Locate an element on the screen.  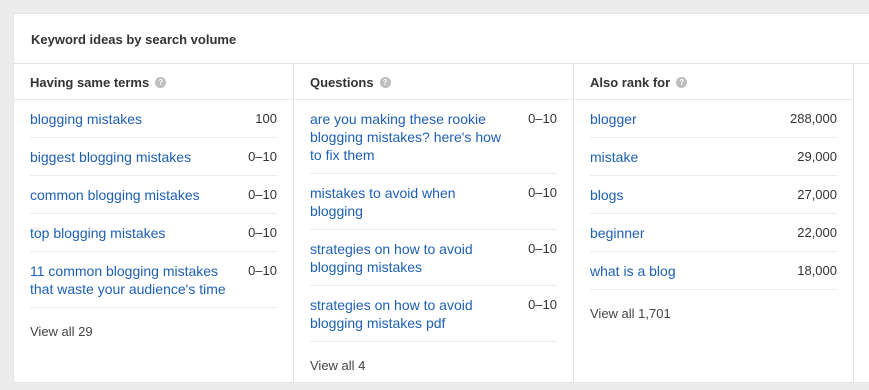
column-header: Also rank for ? is located at coordinates (713, 82).